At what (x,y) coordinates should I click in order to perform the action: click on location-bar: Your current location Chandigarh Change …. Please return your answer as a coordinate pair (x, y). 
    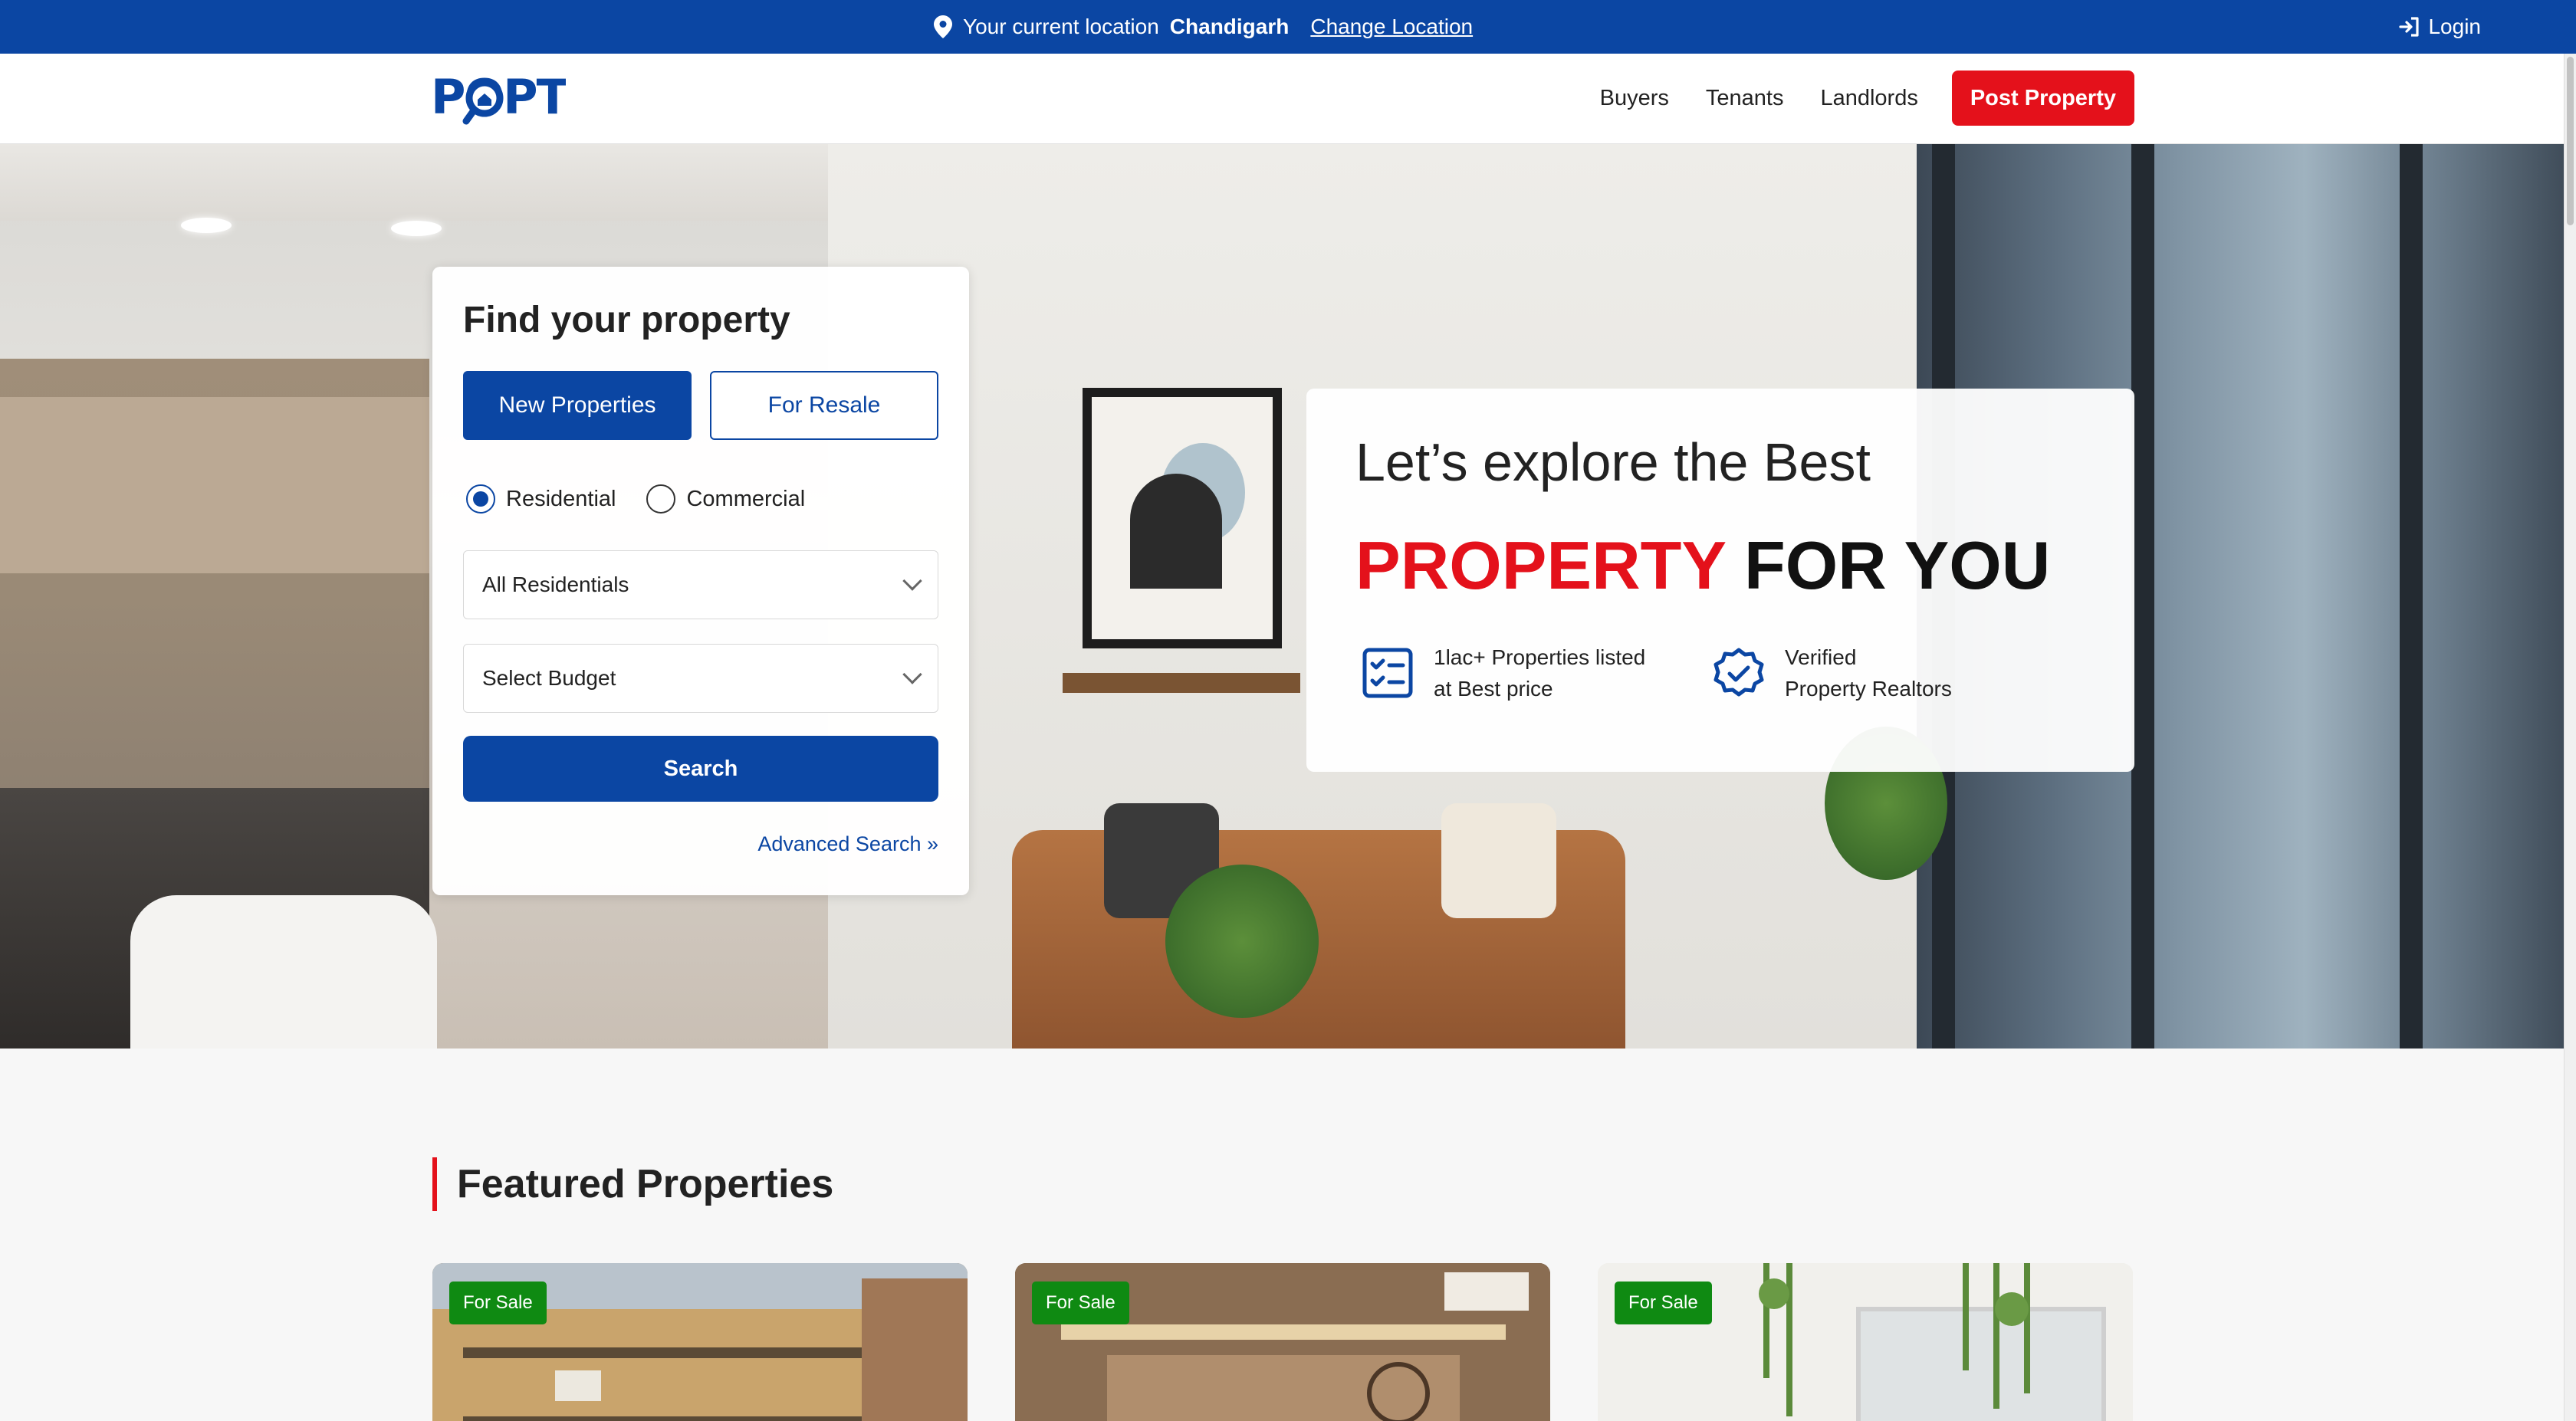
    Looking at the image, I should click on (1288, 27).